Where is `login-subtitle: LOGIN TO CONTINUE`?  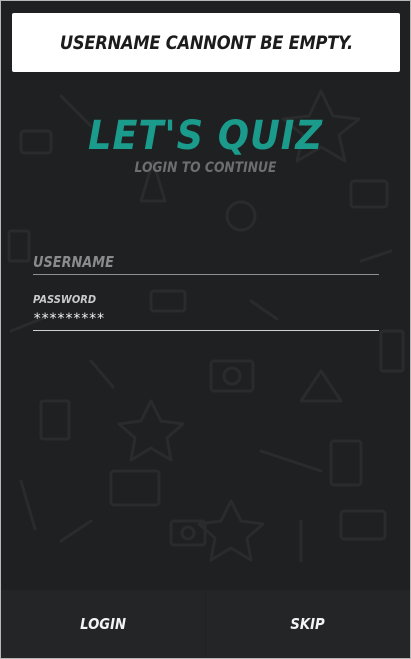 login-subtitle: LOGIN TO CONTINUE is located at coordinates (205, 168).